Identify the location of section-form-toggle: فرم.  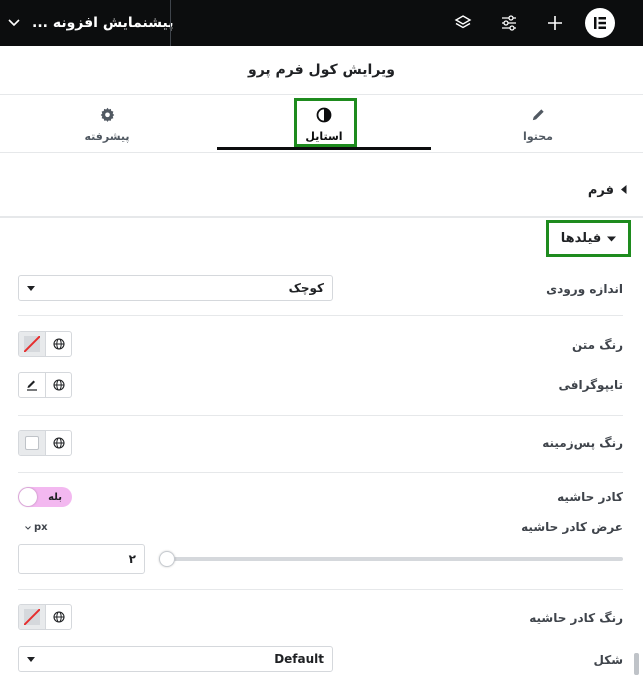
(321, 190).